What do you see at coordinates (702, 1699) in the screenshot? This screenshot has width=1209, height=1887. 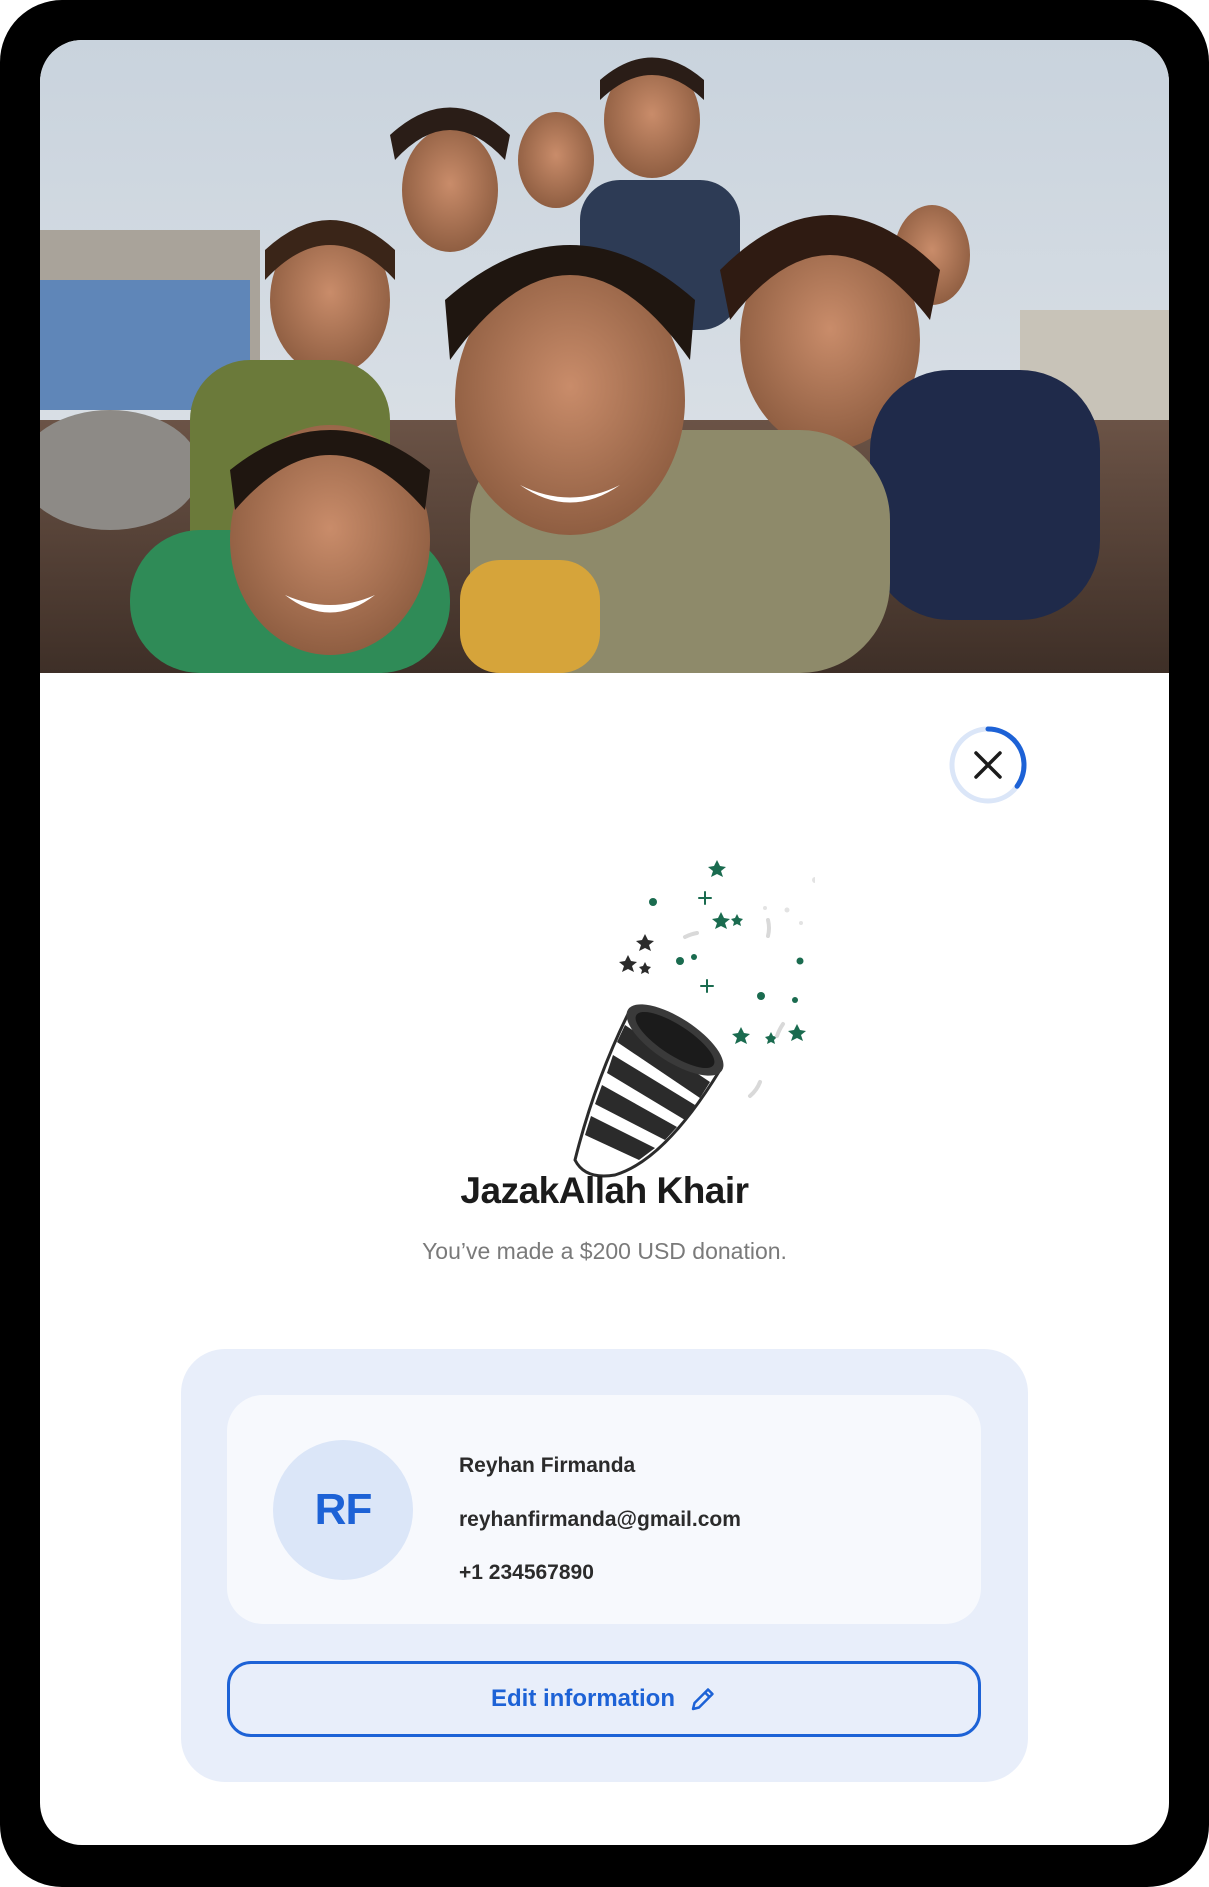 I see `pencil-icon` at bounding box center [702, 1699].